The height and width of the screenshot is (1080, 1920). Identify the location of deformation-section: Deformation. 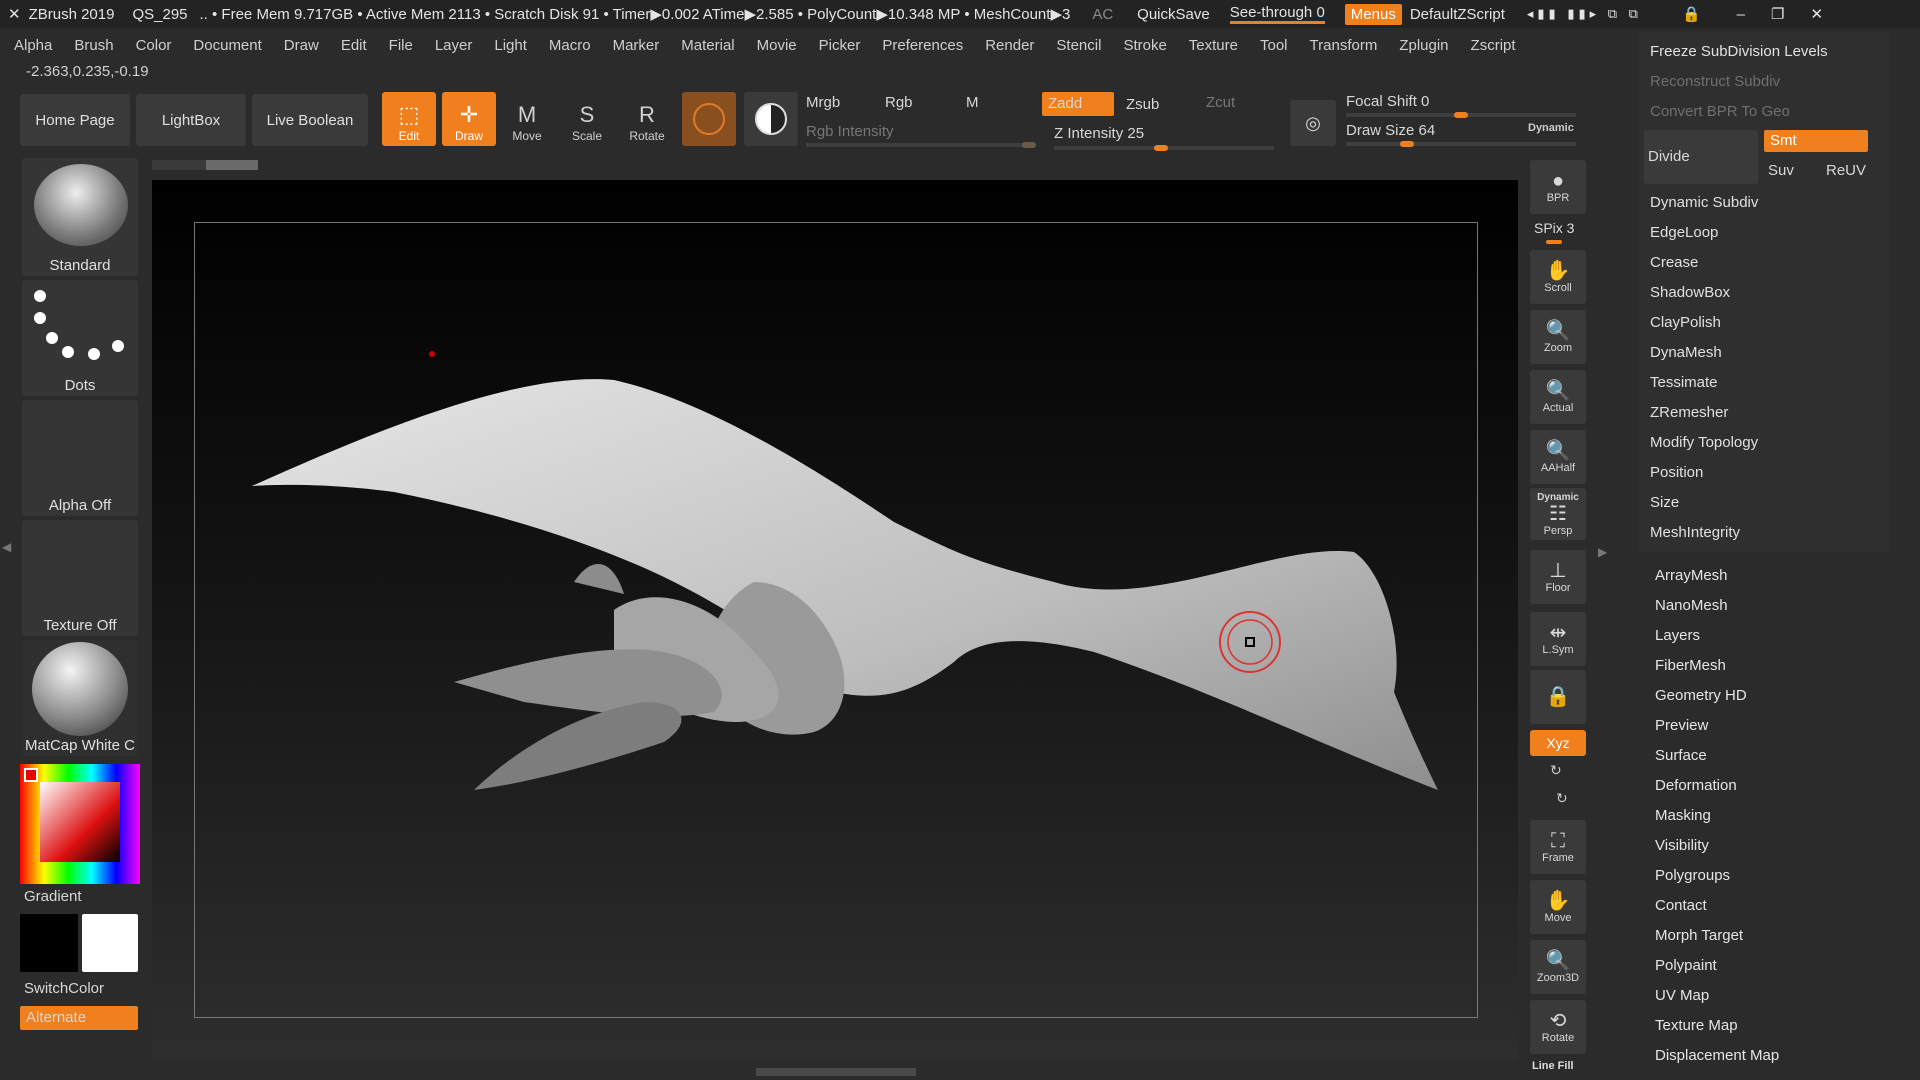
(1696, 785).